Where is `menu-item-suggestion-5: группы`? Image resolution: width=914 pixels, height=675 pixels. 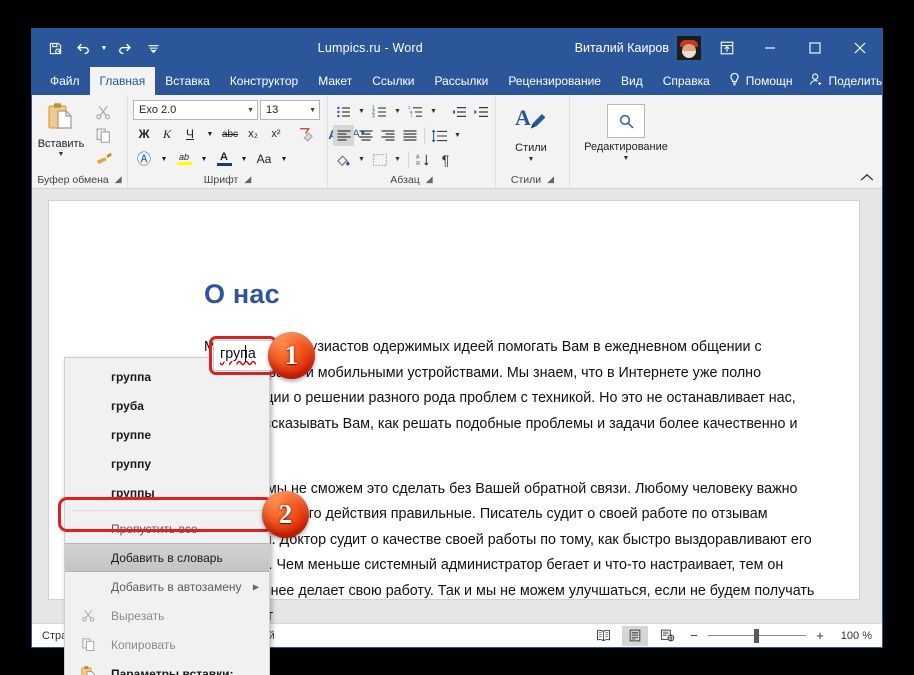 menu-item-suggestion-5: группы is located at coordinates (167, 492).